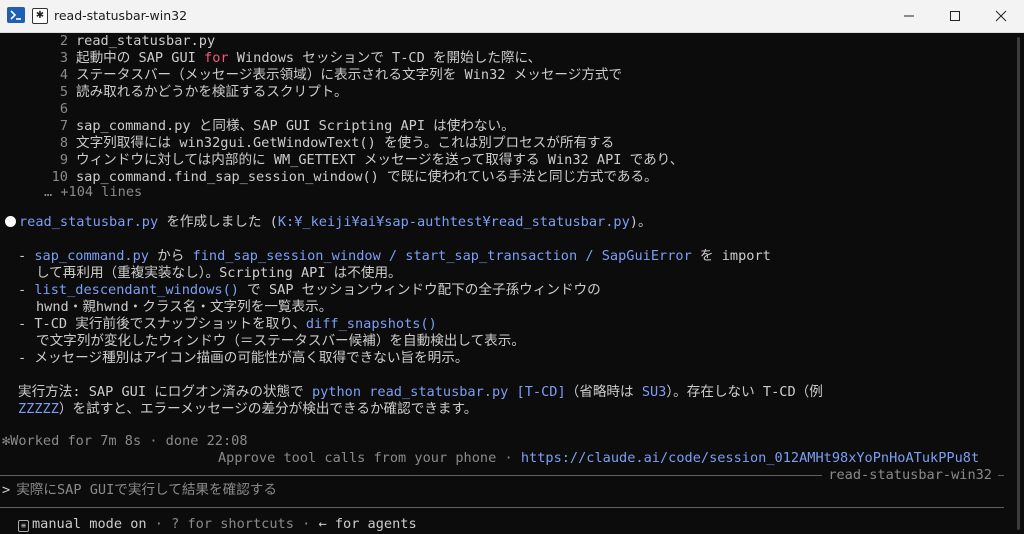  Describe the element at coordinates (63, 160) in the screenshot. I see `line-number: 9` at that location.